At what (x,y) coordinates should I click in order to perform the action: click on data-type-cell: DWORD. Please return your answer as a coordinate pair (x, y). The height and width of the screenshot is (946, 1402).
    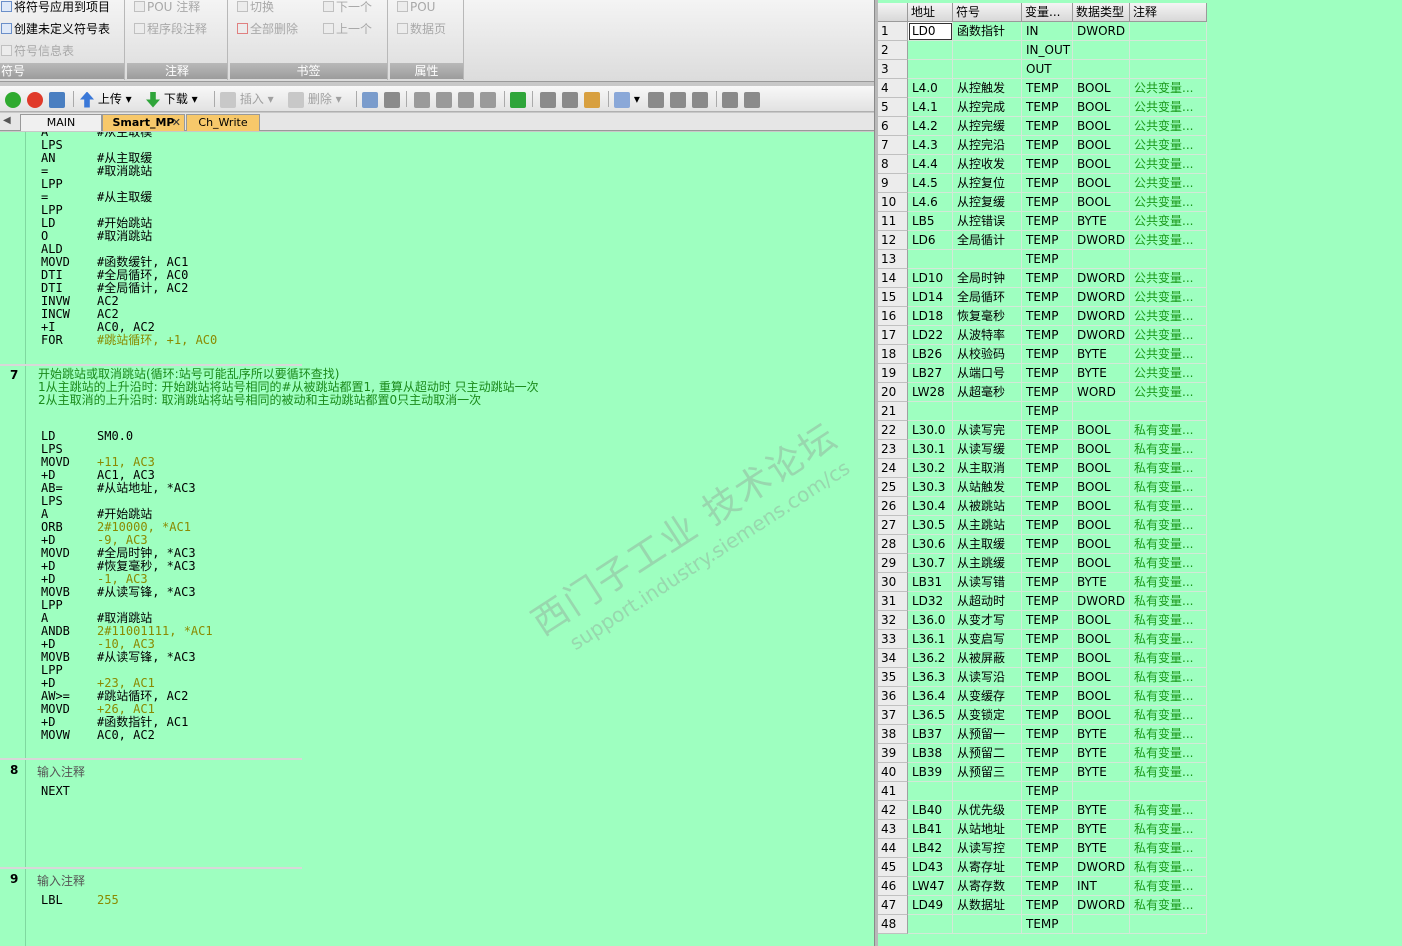
    Looking at the image, I should click on (1101, 297).